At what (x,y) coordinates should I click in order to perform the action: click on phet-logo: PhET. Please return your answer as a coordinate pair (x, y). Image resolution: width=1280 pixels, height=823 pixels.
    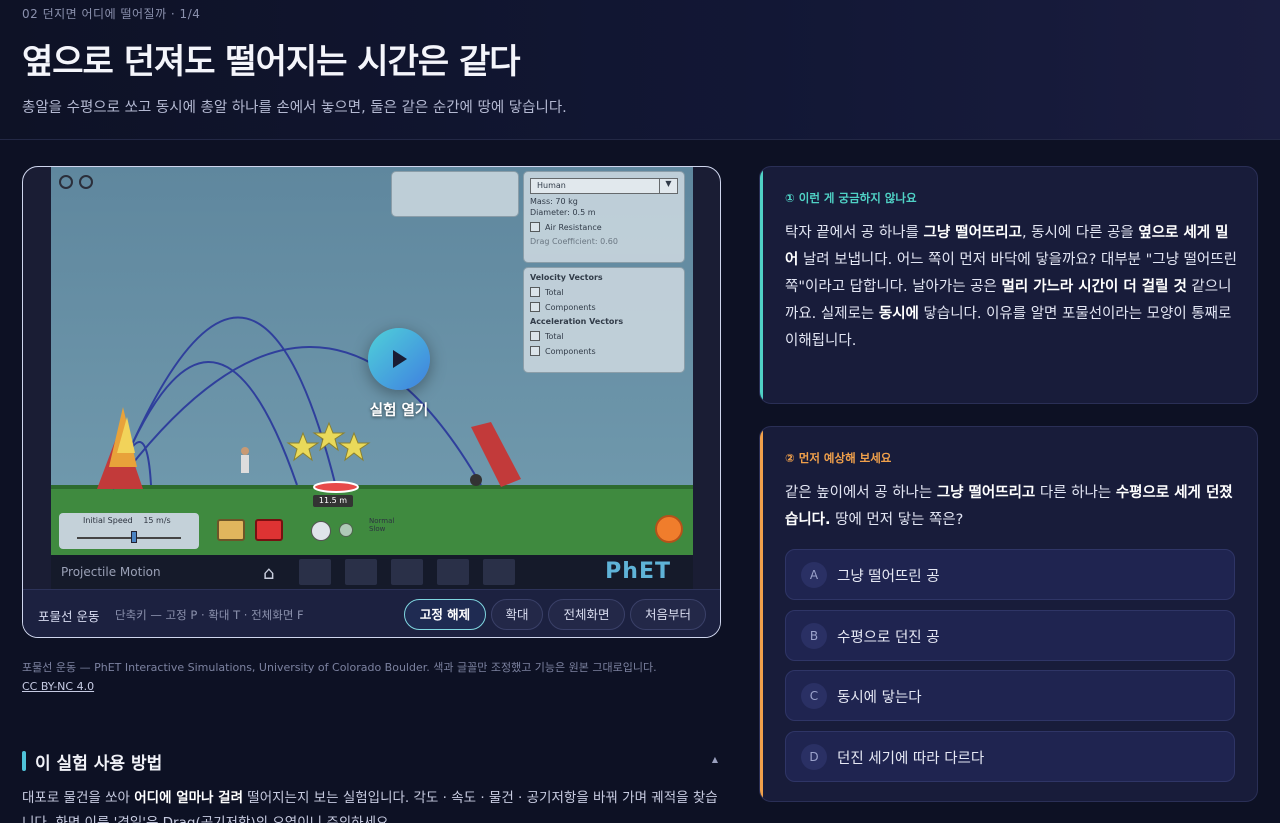
    Looking at the image, I should click on (638, 571).